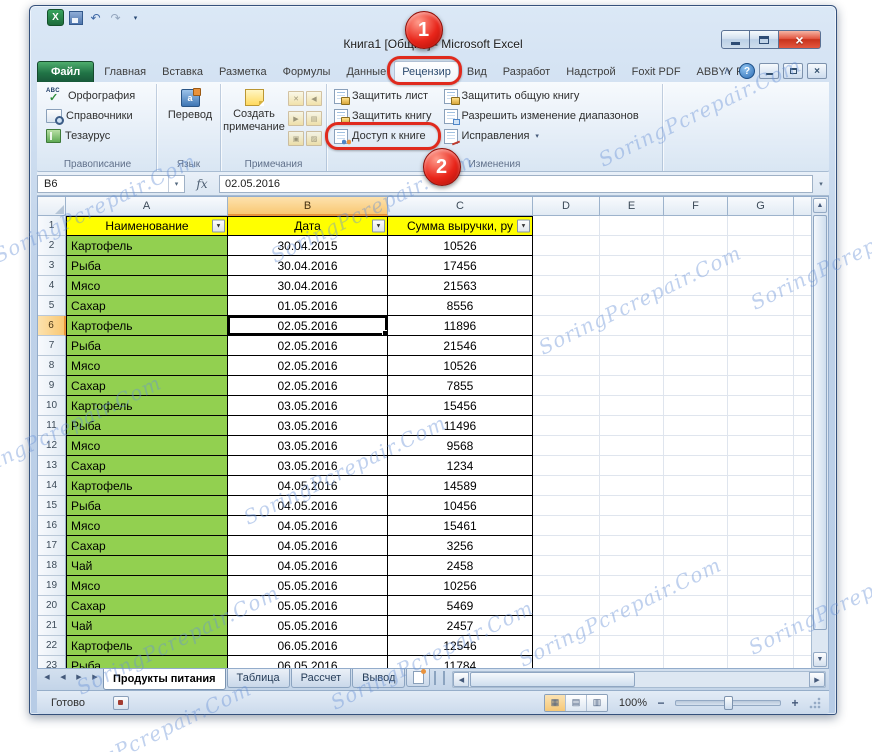 The image size is (872, 752). I want to click on delete-comment-icon: ✕, so click(296, 98).